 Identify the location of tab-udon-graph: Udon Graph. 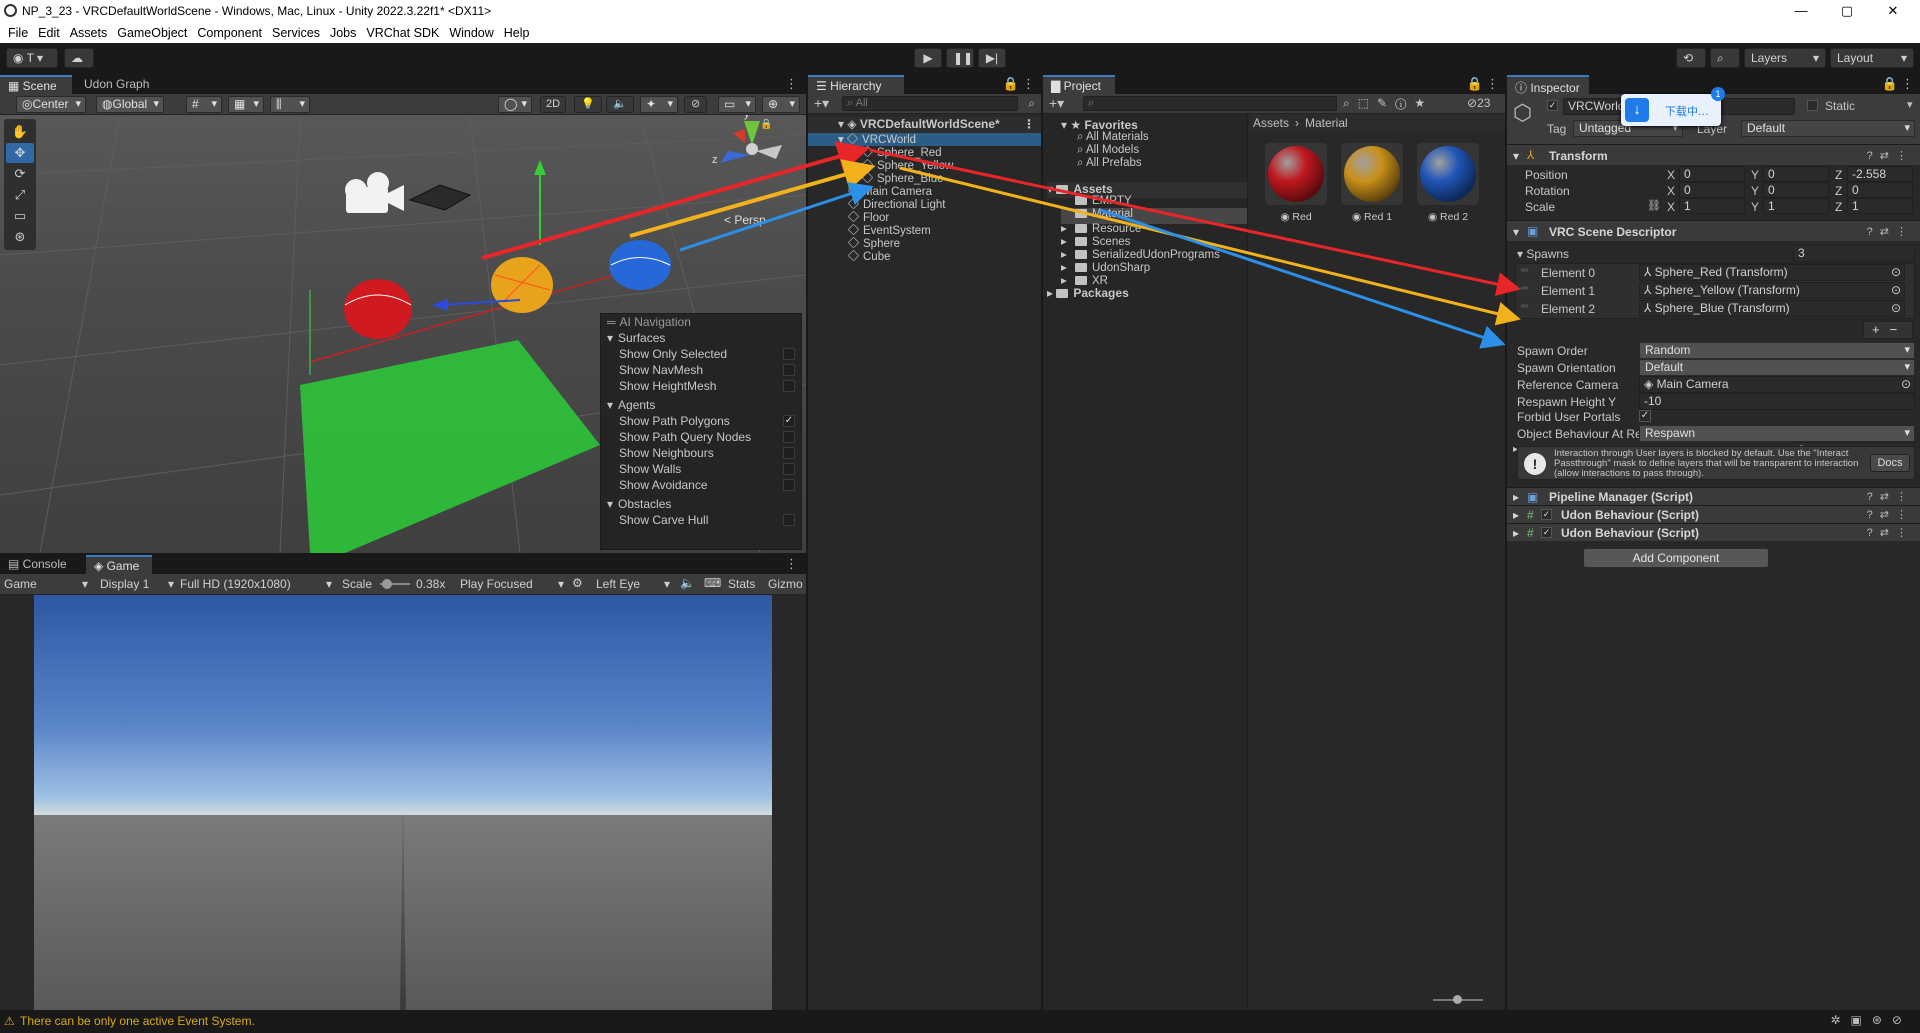
(116, 84).